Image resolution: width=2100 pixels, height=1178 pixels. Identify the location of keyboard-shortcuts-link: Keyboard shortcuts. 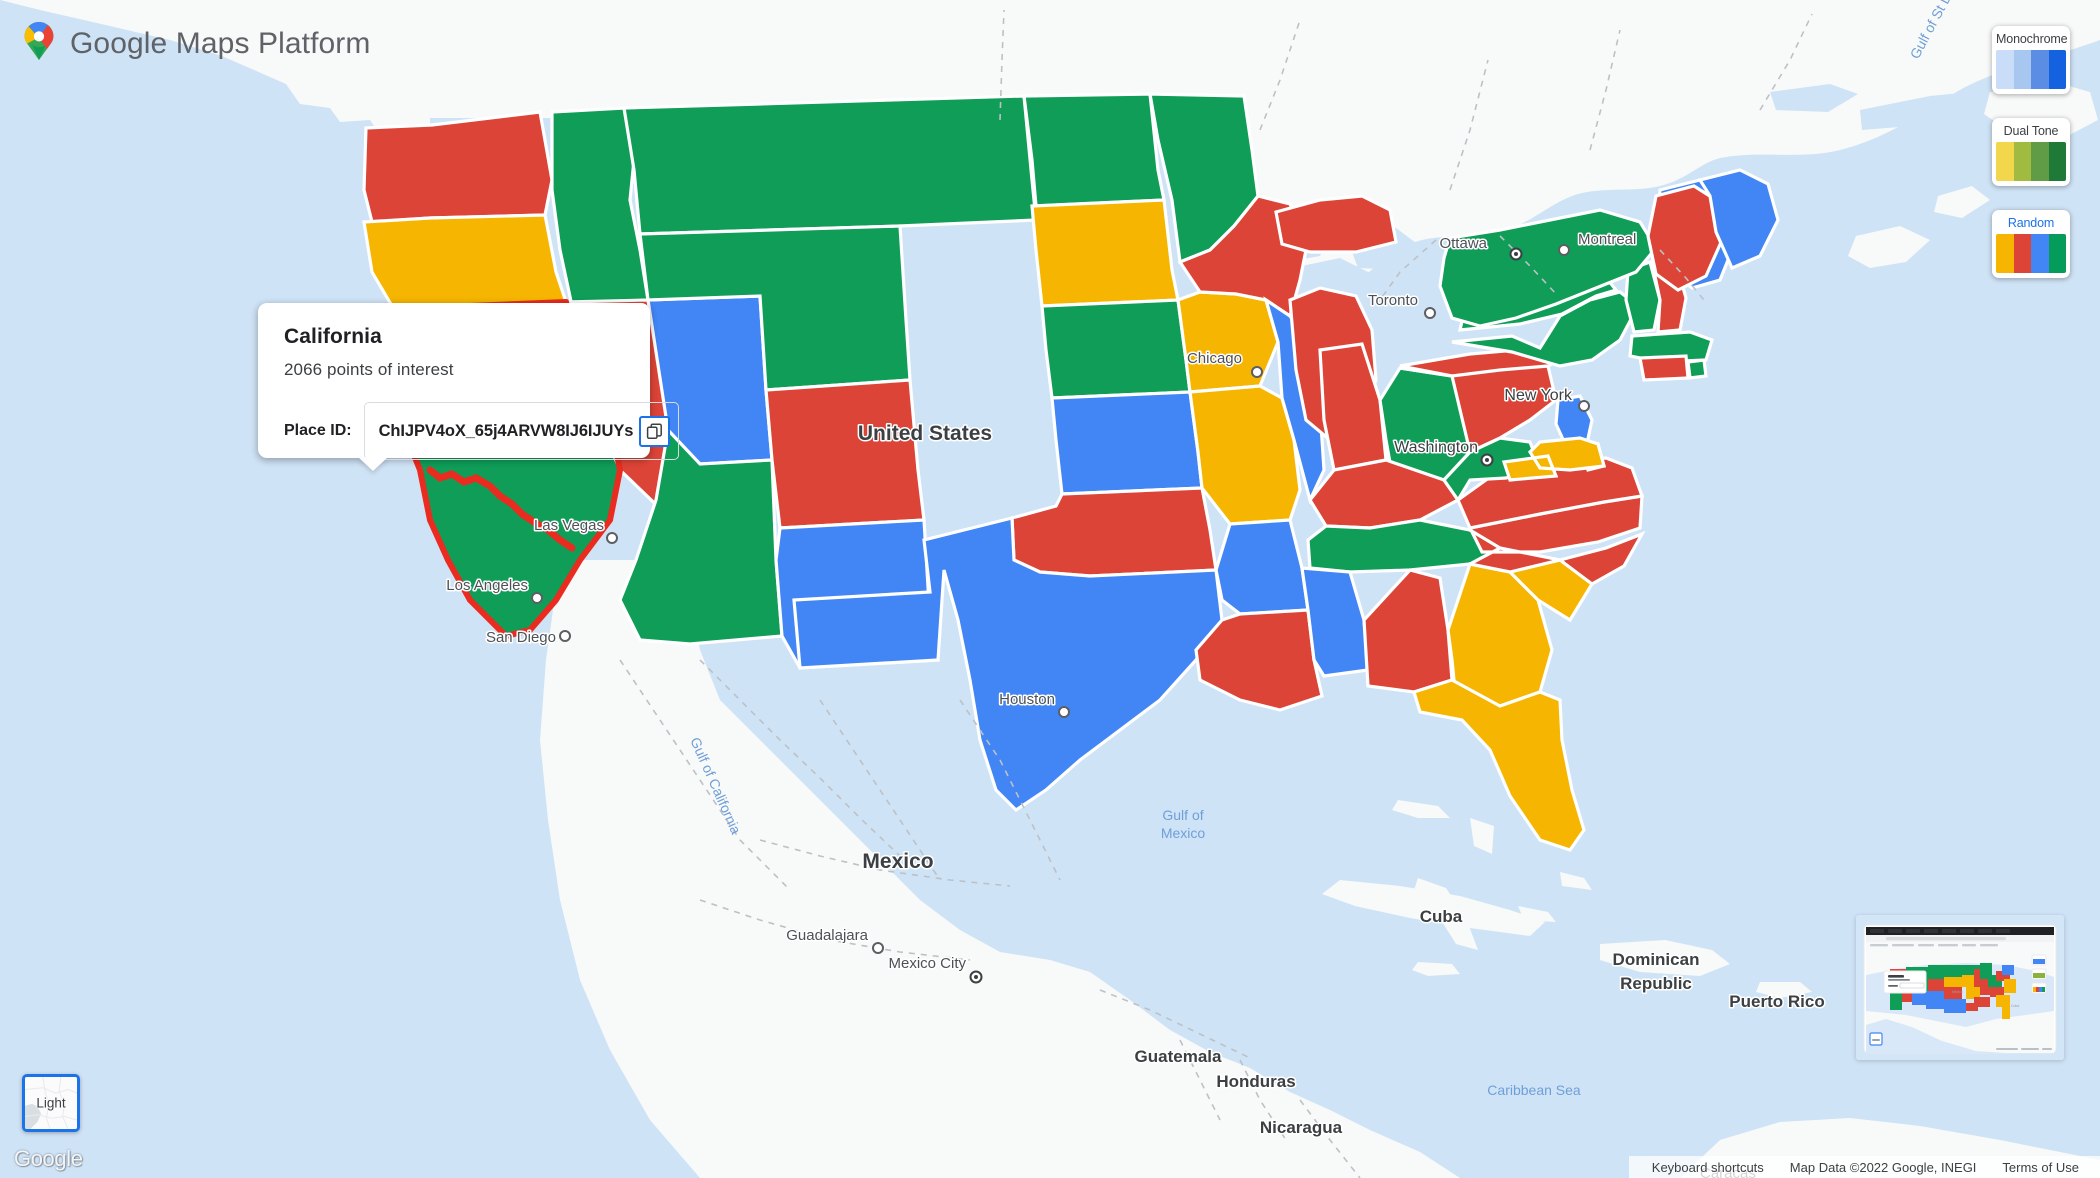
(1708, 1167).